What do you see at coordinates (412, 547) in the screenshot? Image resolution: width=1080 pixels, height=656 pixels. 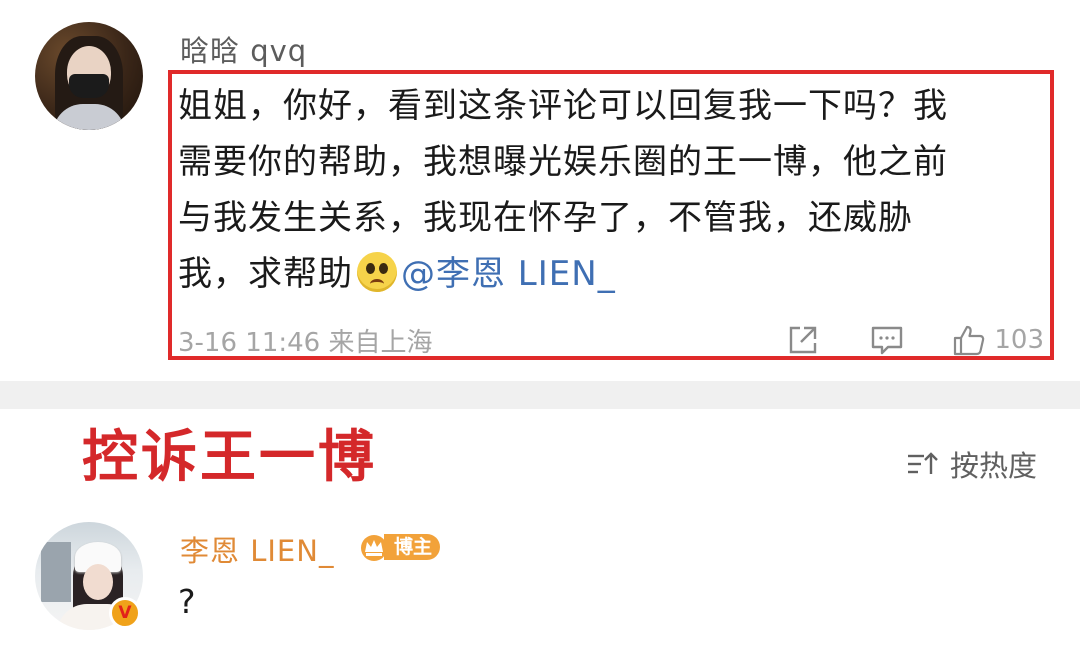 I see `blogger-badge-label: 博主` at bounding box center [412, 547].